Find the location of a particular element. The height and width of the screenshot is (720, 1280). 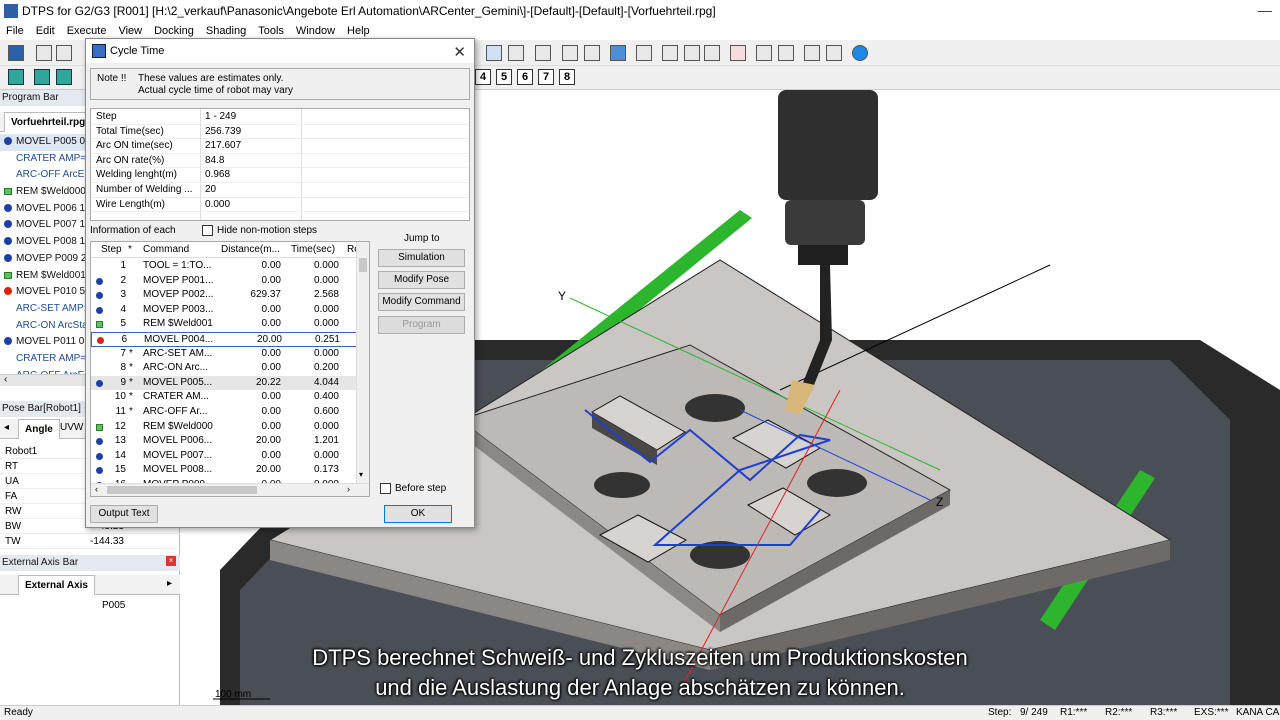

robot-arm-icon is located at coordinates (570, 53).